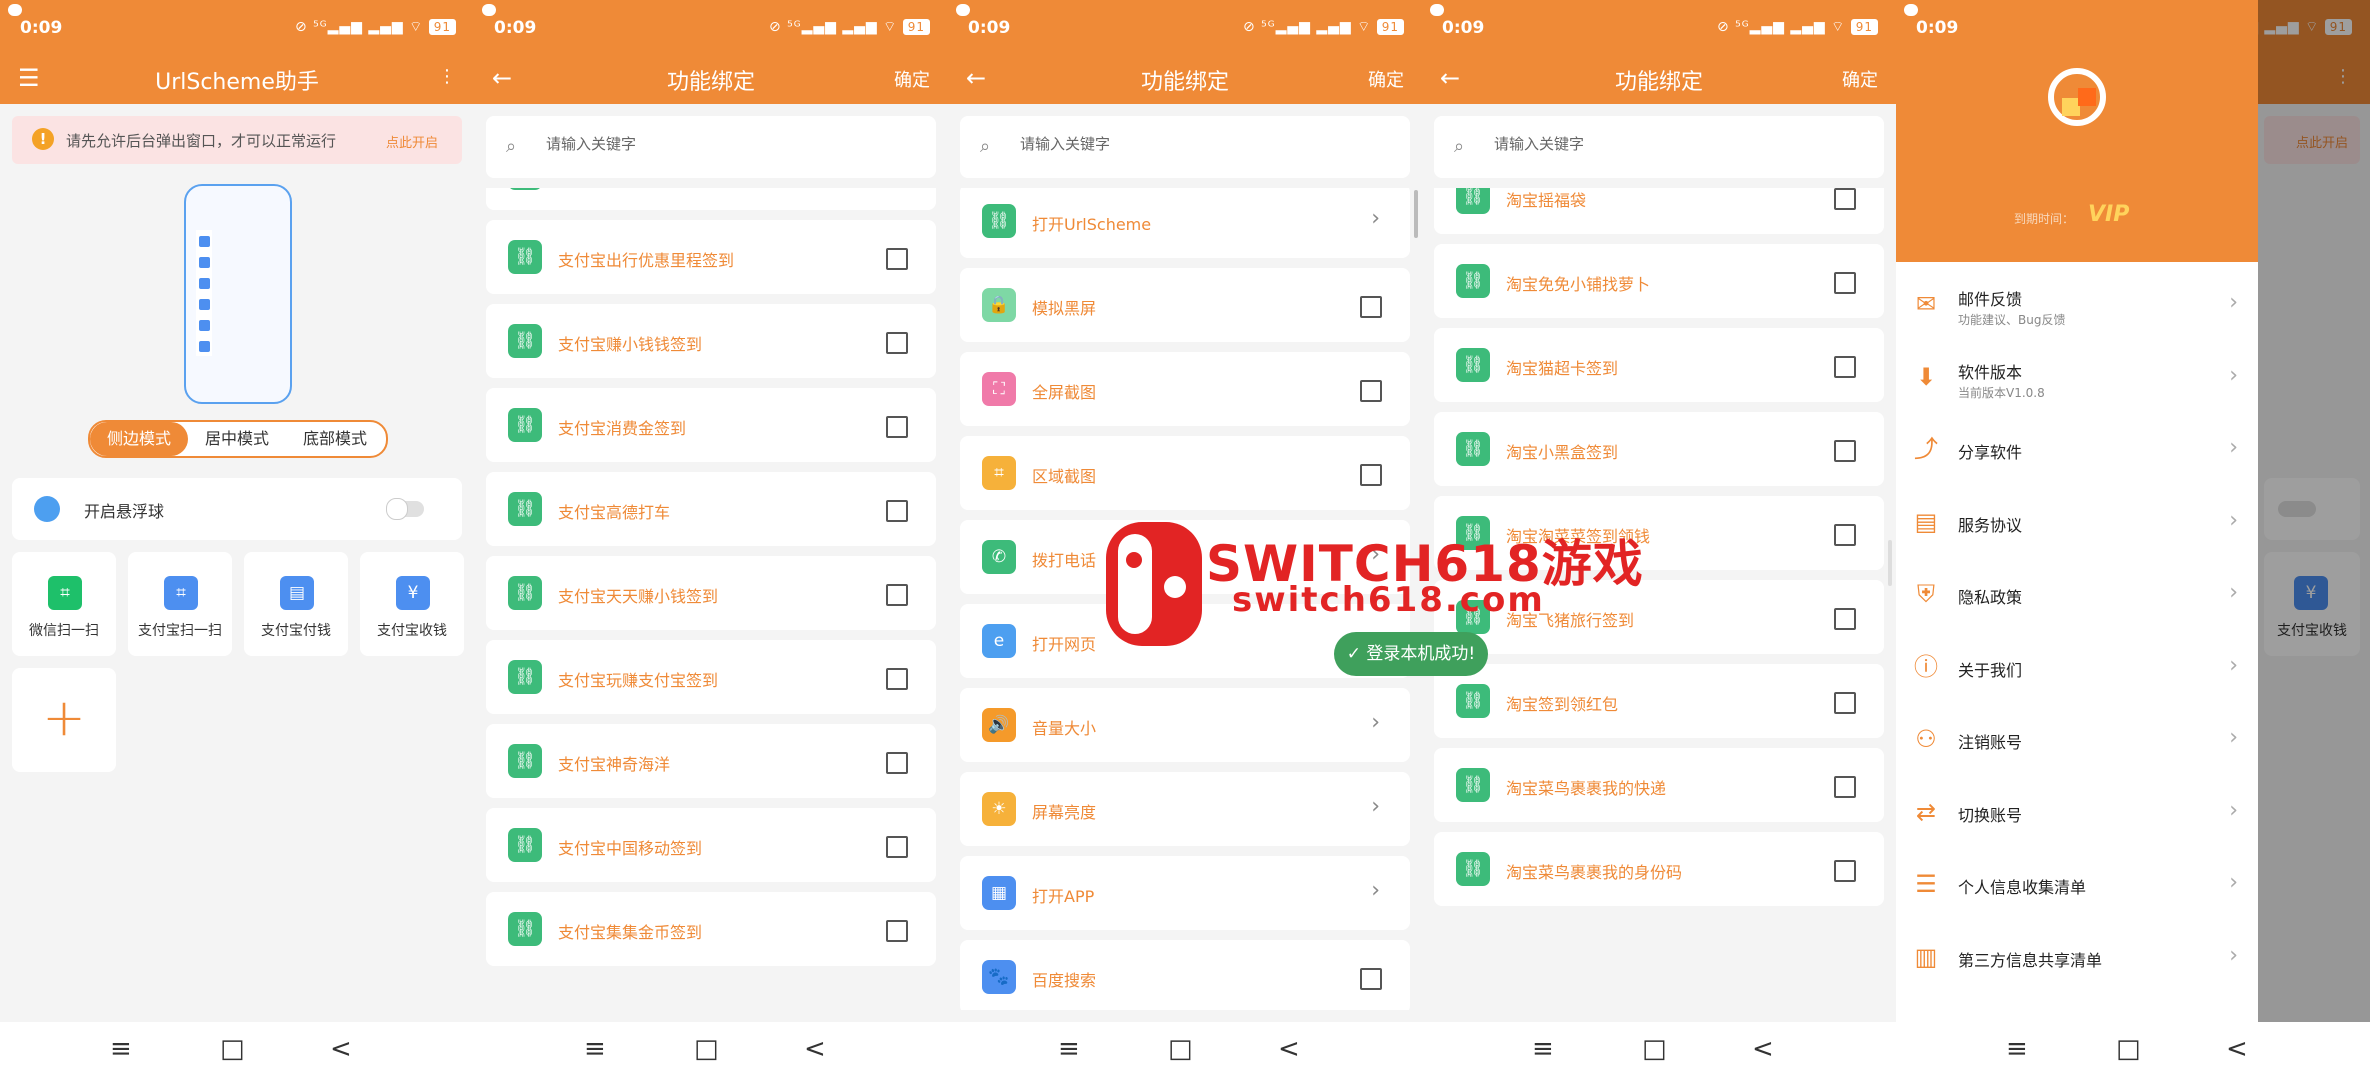 The height and width of the screenshot is (1080, 2370). What do you see at coordinates (1185, 305) in the screenshot?
I see `list-item-lock: 🔒 模拟黑屏` at bounding box center [1185, 305].